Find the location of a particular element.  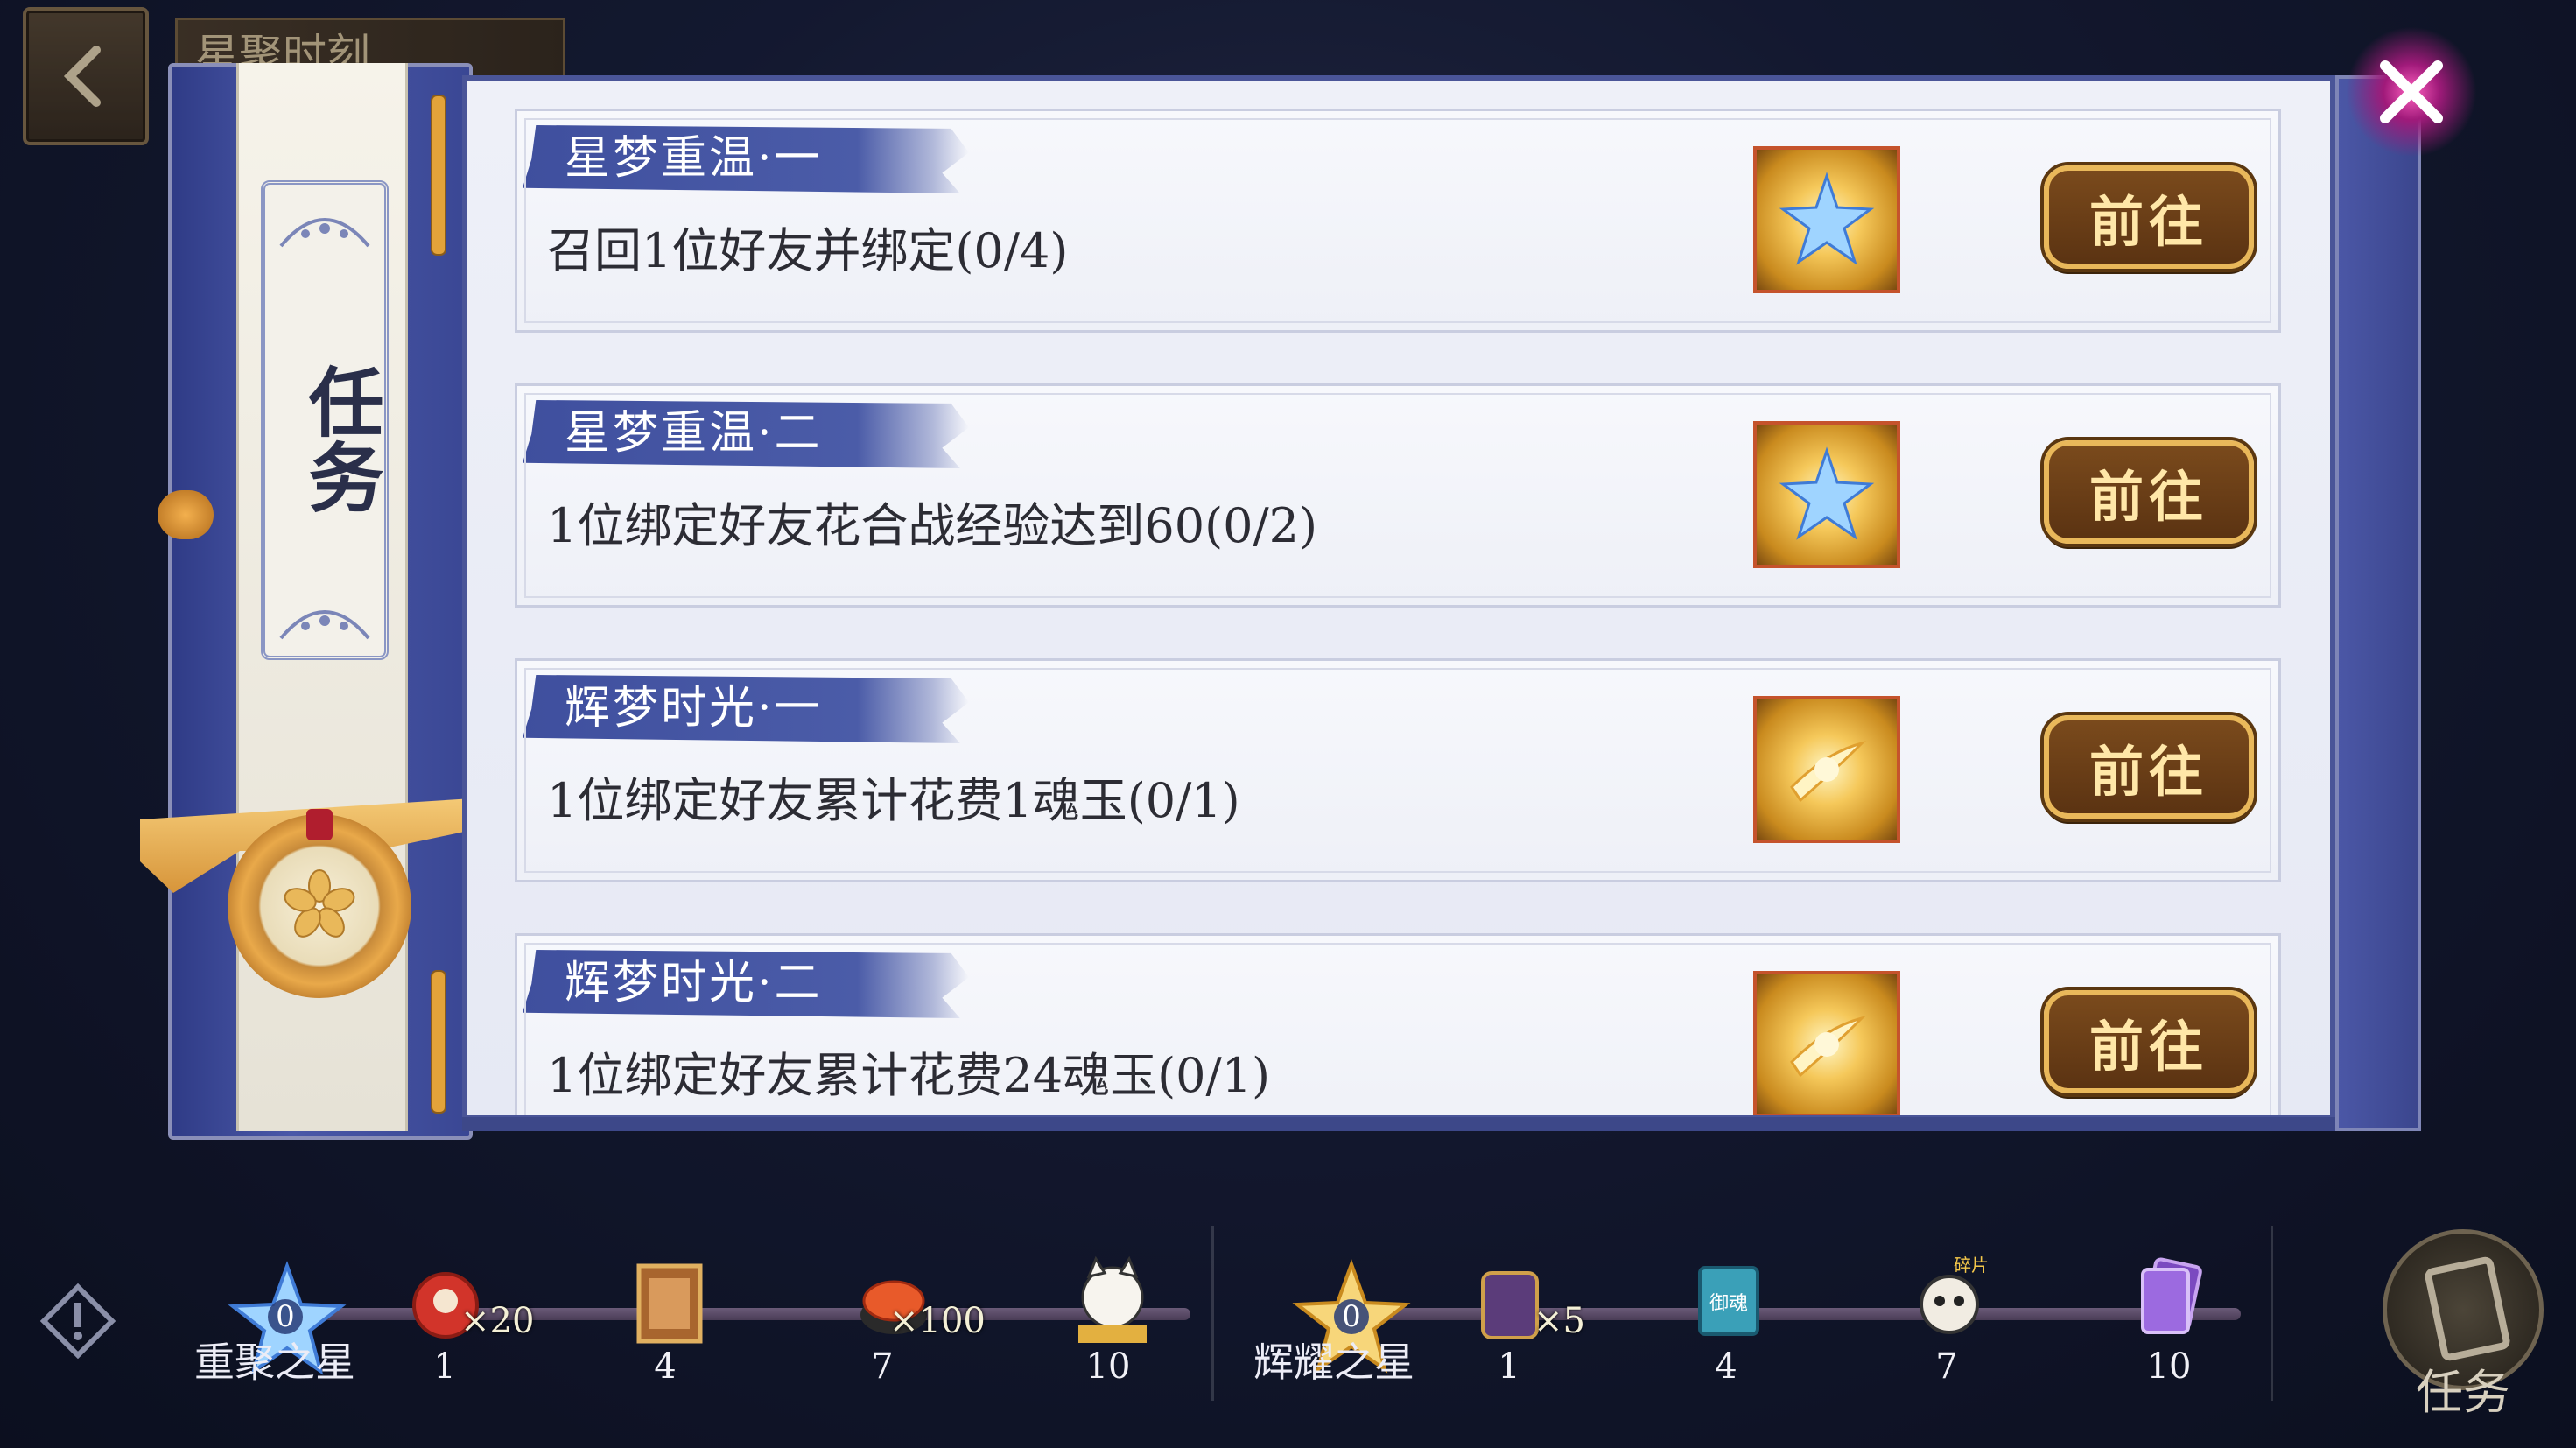

reunion-label: 重聚之星 is located at coordinates (274, 1362).